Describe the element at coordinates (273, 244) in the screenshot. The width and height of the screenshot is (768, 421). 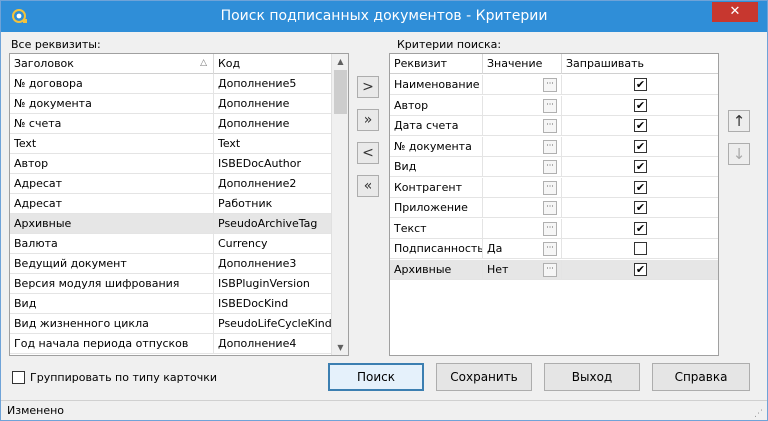
I see `field-code-cell: Currency` at that location.